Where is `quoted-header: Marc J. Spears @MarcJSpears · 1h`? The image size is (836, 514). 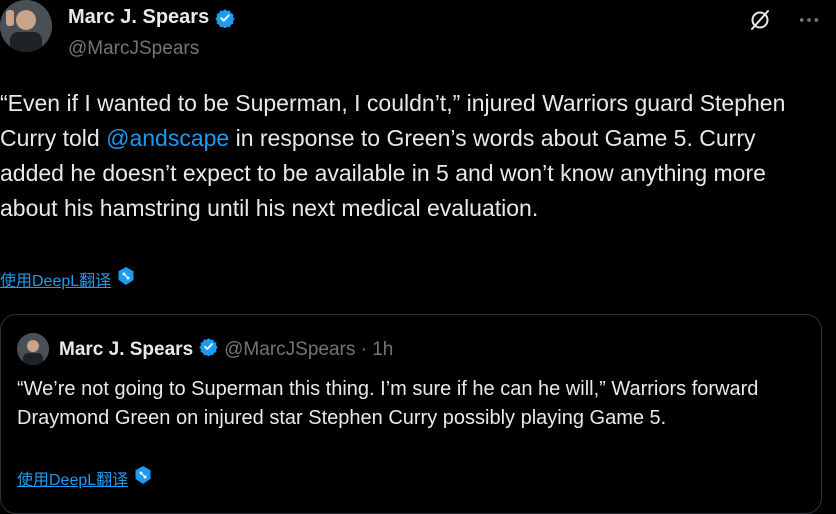
quoted-header: Marc J. Spears @MarcJSpears · 1h is located at coordinates (226, 349).